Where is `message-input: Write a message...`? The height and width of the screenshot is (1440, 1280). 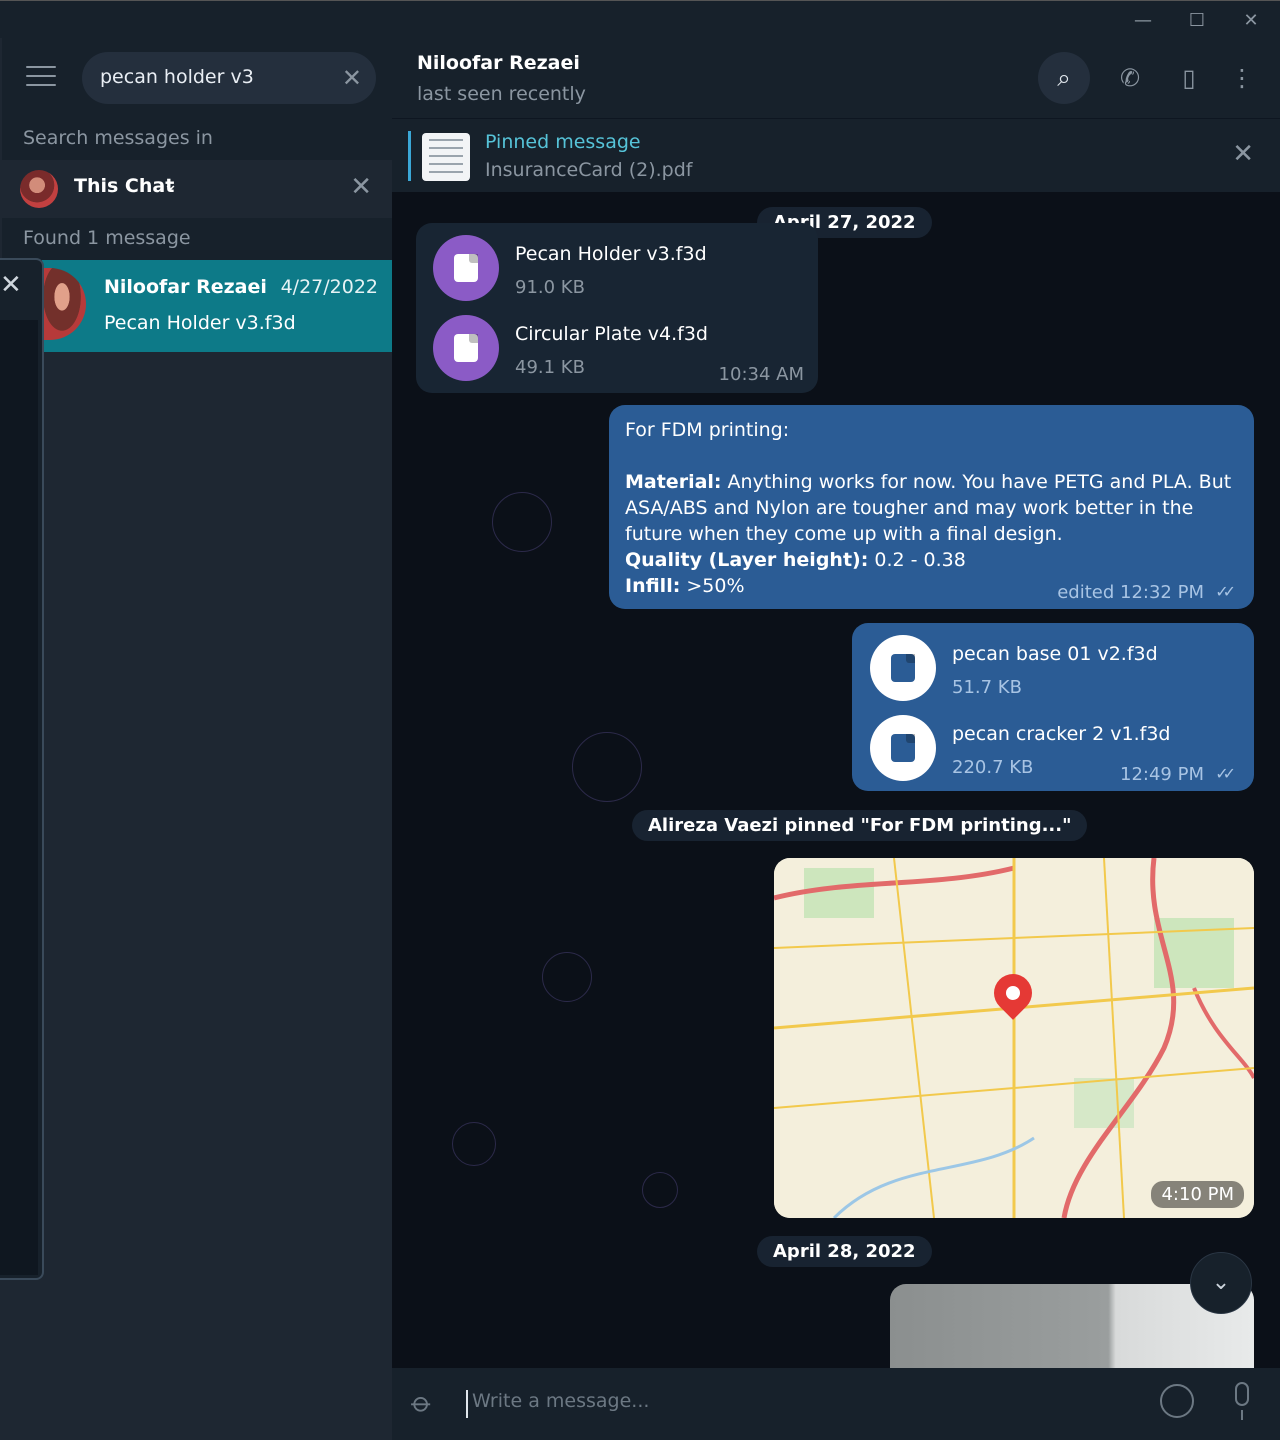
message-input: Write a message... is located at coordinates (557, 1404).